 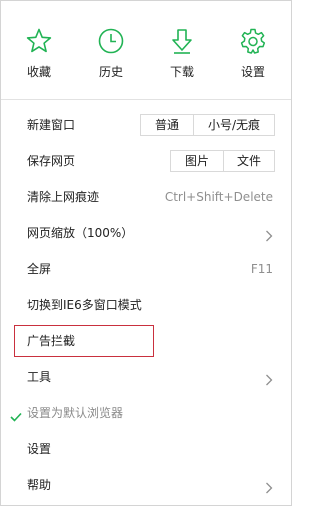 I want to click on fullscreen-label: 全屏, so click(x=39, y=269).